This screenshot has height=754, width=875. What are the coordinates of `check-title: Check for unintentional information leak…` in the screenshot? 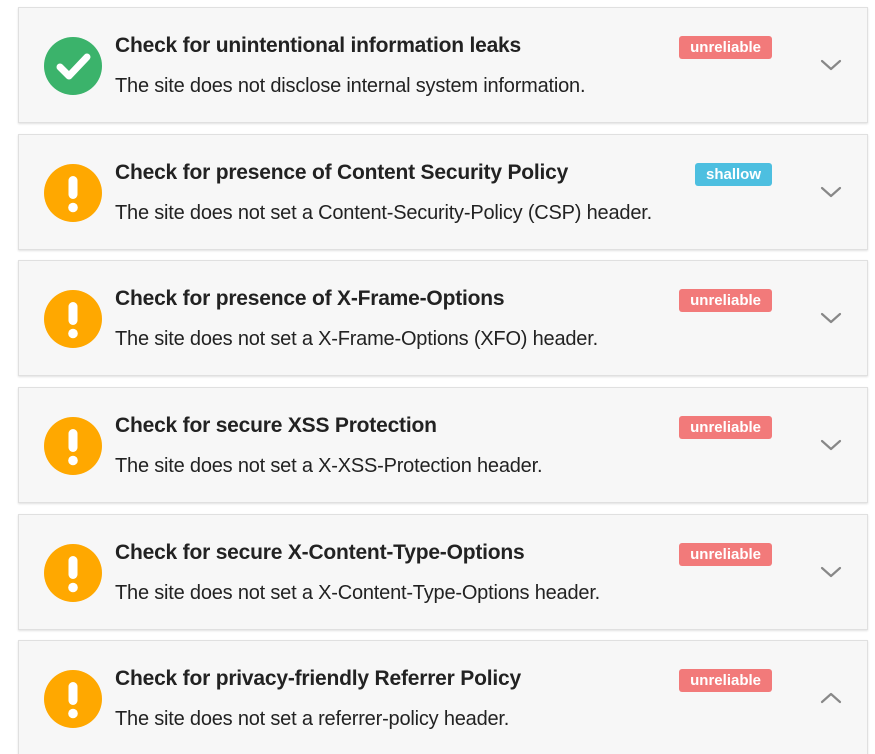 It's located at (318, 45).